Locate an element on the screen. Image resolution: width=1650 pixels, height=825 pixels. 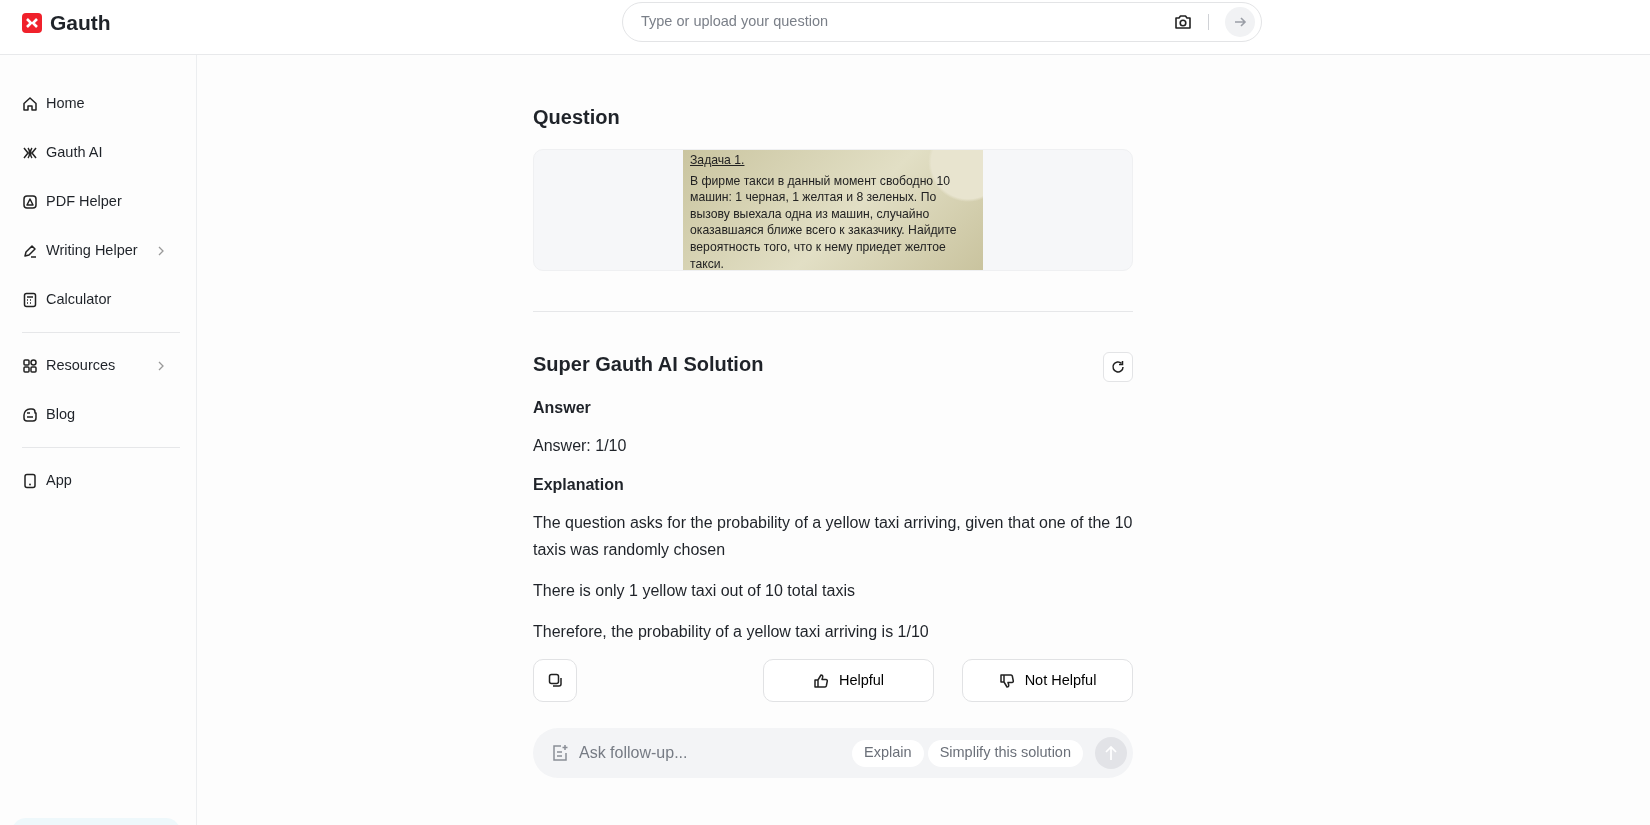
sidebar-item: Blog is located at coordinates (61, 414).